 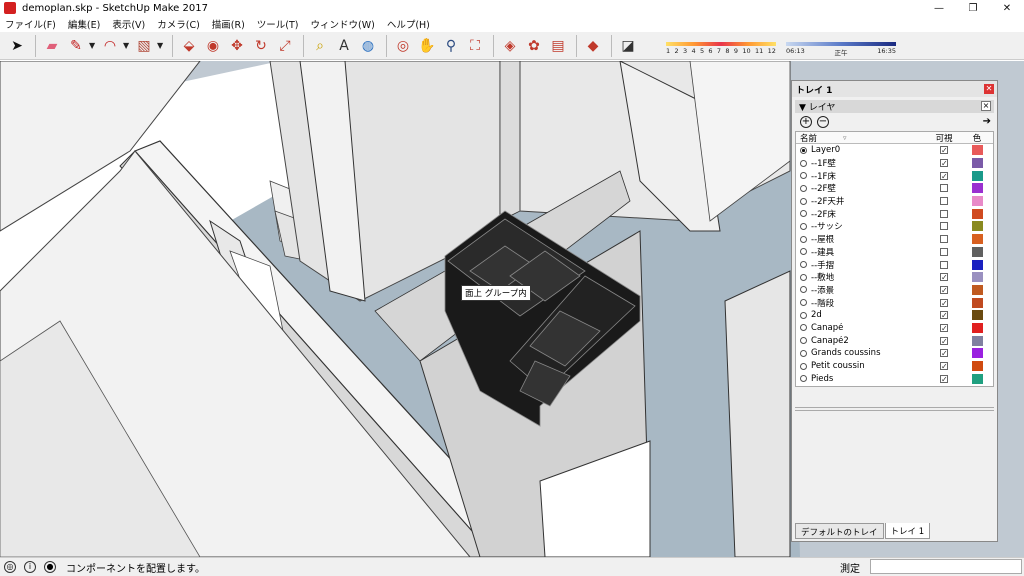 I want to click on minus-circle-icon: −, so click(x=823, y=122).